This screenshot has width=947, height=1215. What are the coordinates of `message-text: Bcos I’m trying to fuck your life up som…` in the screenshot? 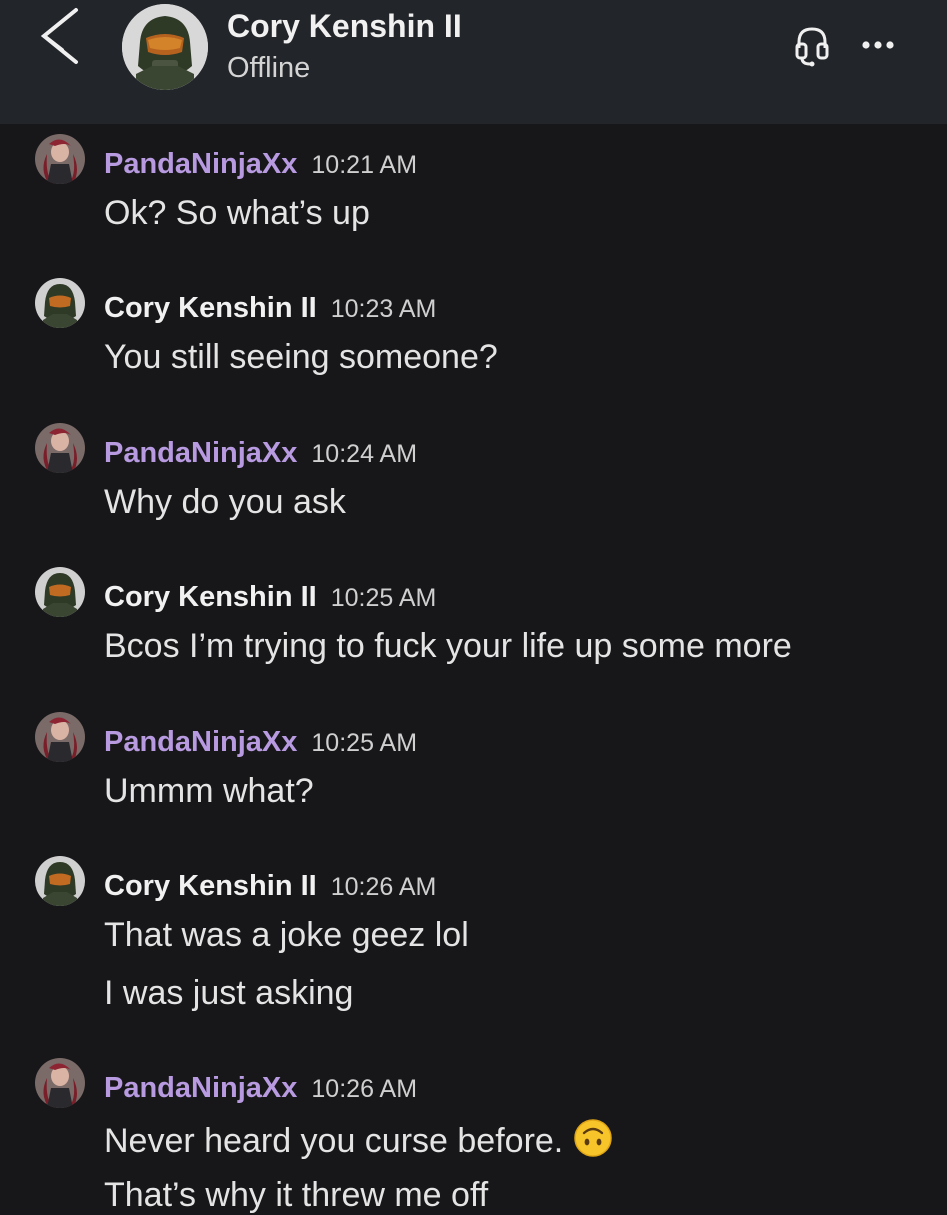 It's located at (448, 646).